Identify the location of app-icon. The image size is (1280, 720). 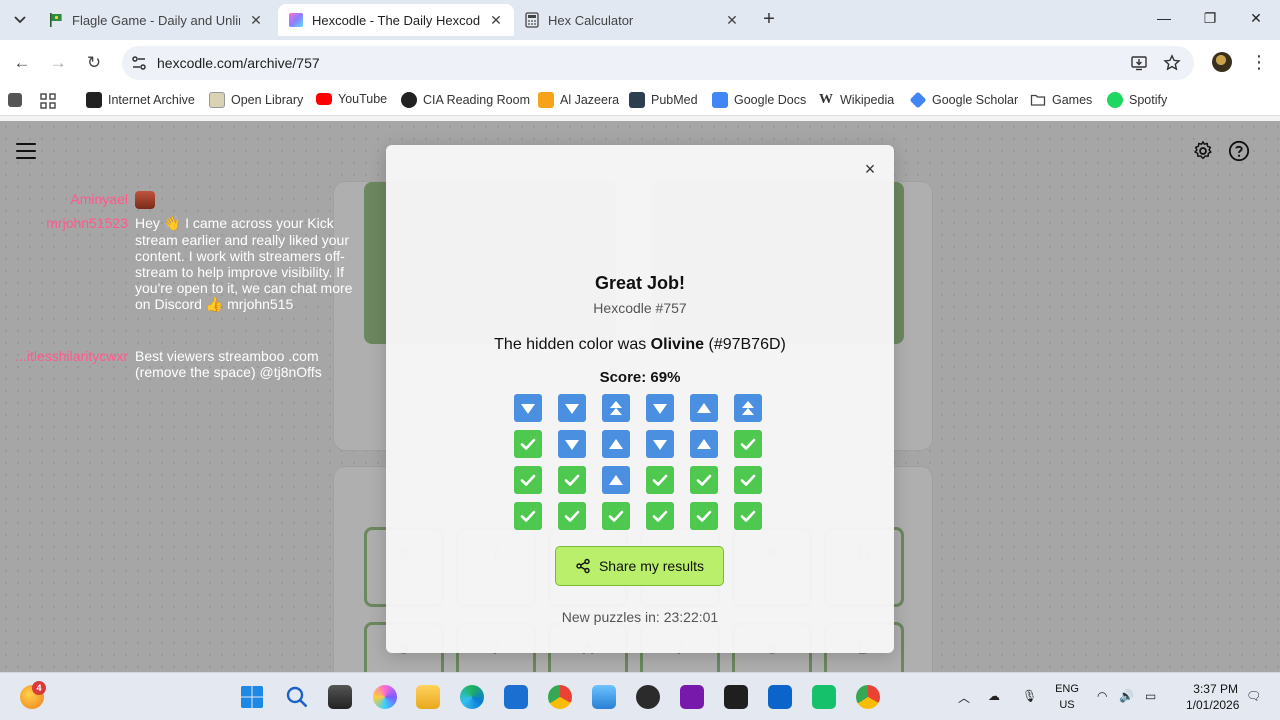
(824, 697).